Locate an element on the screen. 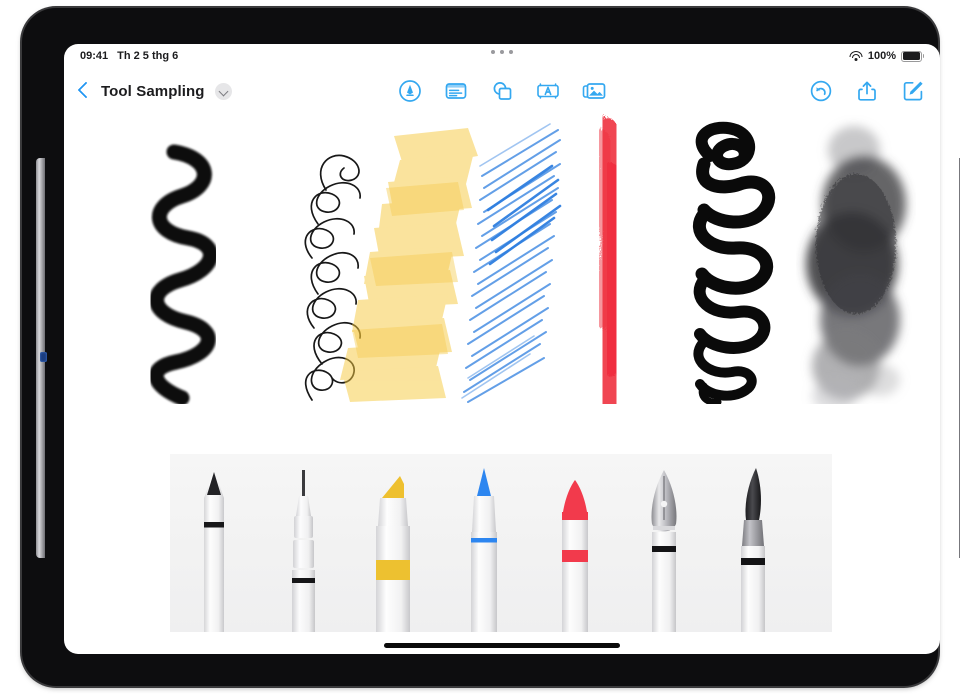  chevron-left-icon is located at coordinates (84, 91).